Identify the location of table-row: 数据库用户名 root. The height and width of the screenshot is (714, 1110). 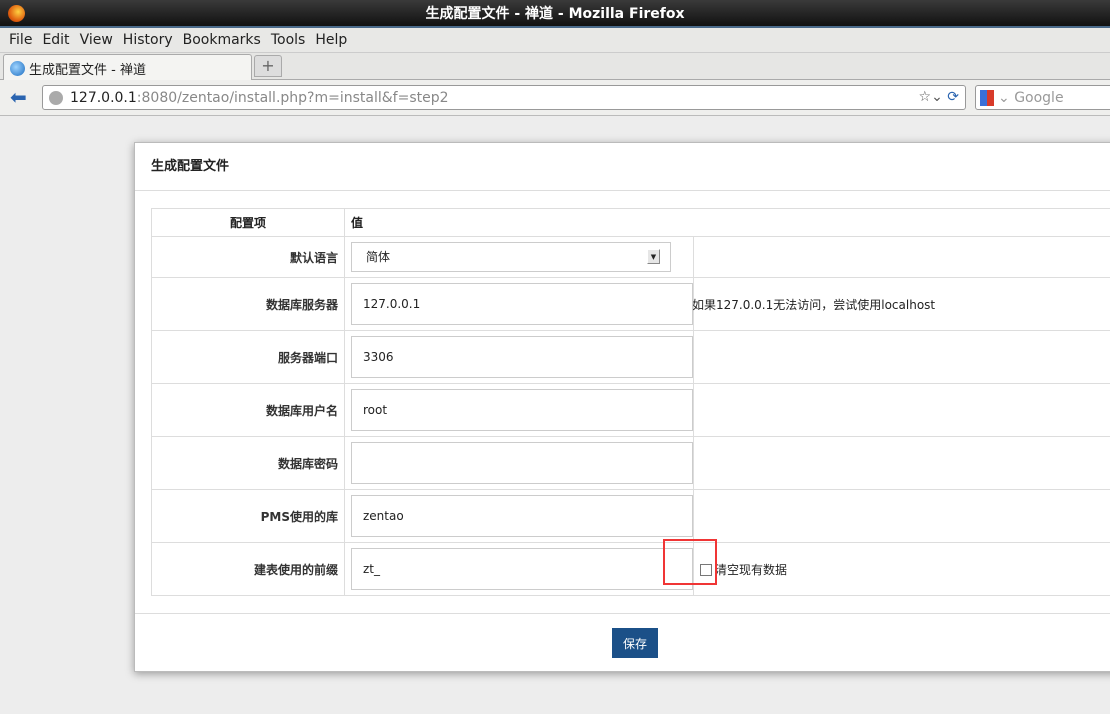
(630, 410).